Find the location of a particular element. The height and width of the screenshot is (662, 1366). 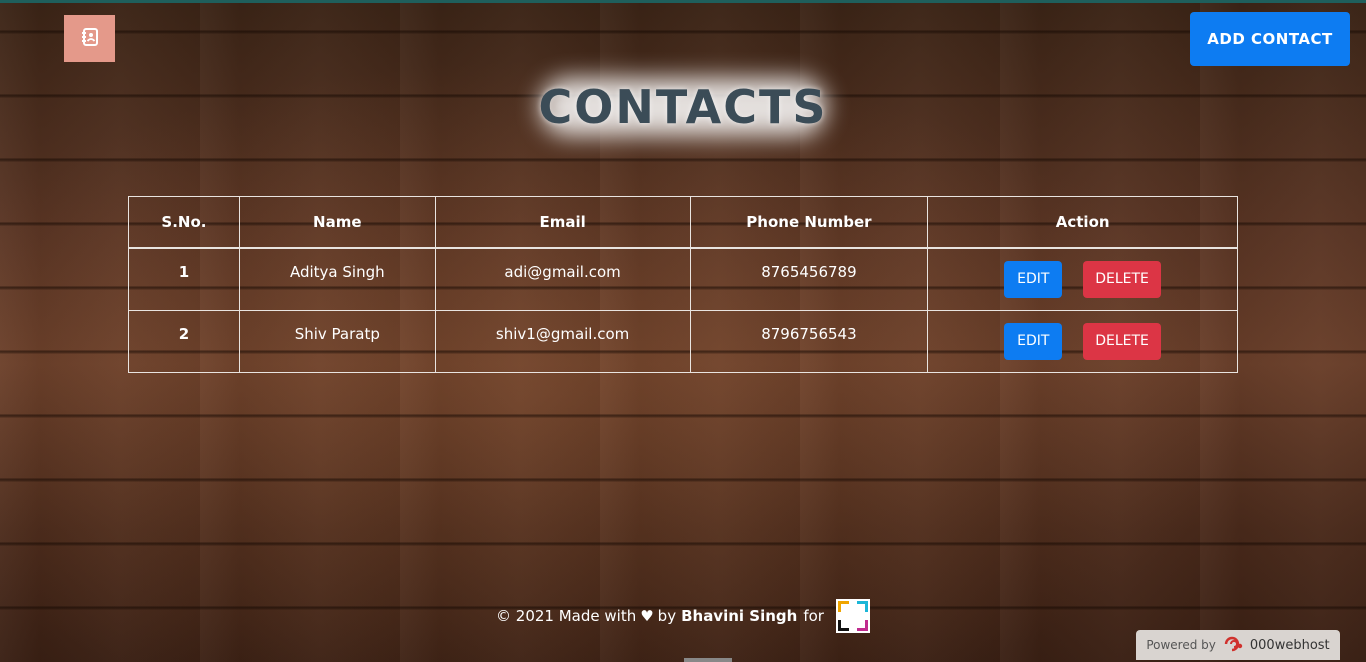

footer-by: by is located at coordinates (667, 616).